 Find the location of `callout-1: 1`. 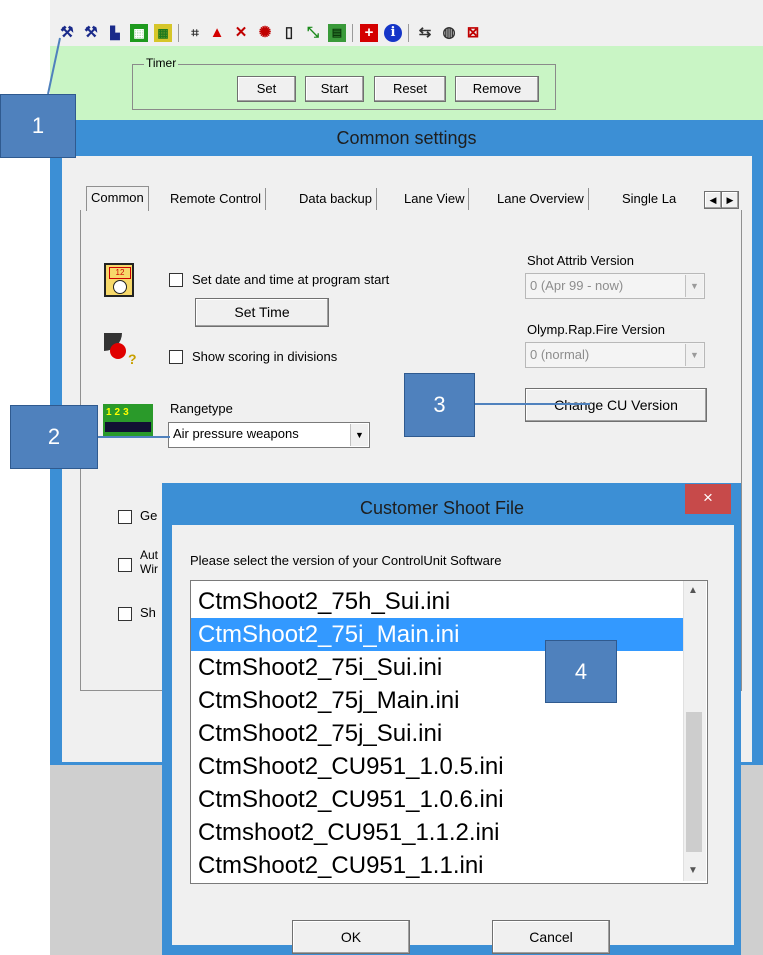

callout-1: 1 is located at coordinates (38, 126).